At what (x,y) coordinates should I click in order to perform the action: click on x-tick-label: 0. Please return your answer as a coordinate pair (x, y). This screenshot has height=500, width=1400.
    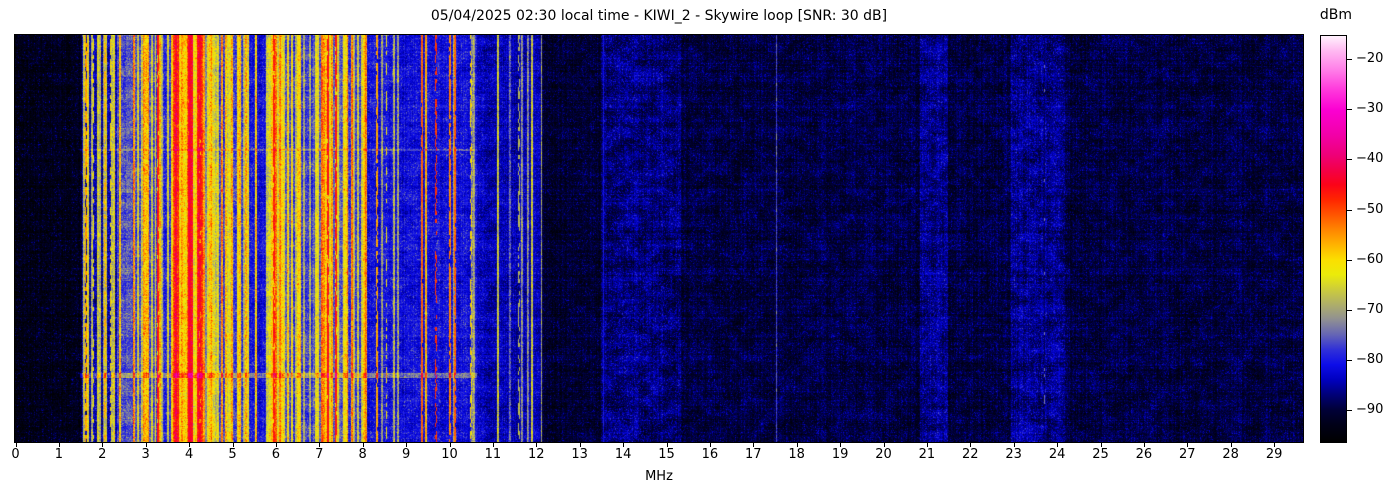
    Looking at the image, I should click on (15, 454).